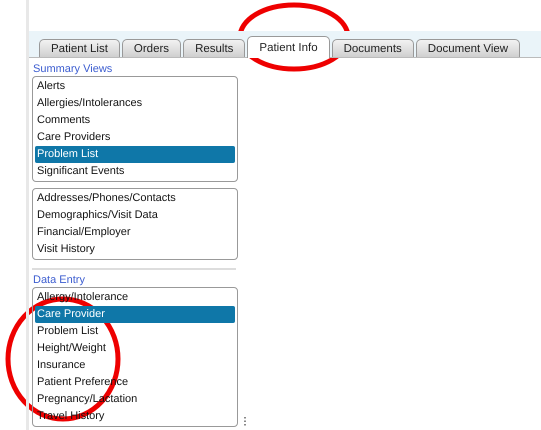 The height and width of the screenshot is (430, 541). I want to click on list-item: Visit History, so click(135, 249).